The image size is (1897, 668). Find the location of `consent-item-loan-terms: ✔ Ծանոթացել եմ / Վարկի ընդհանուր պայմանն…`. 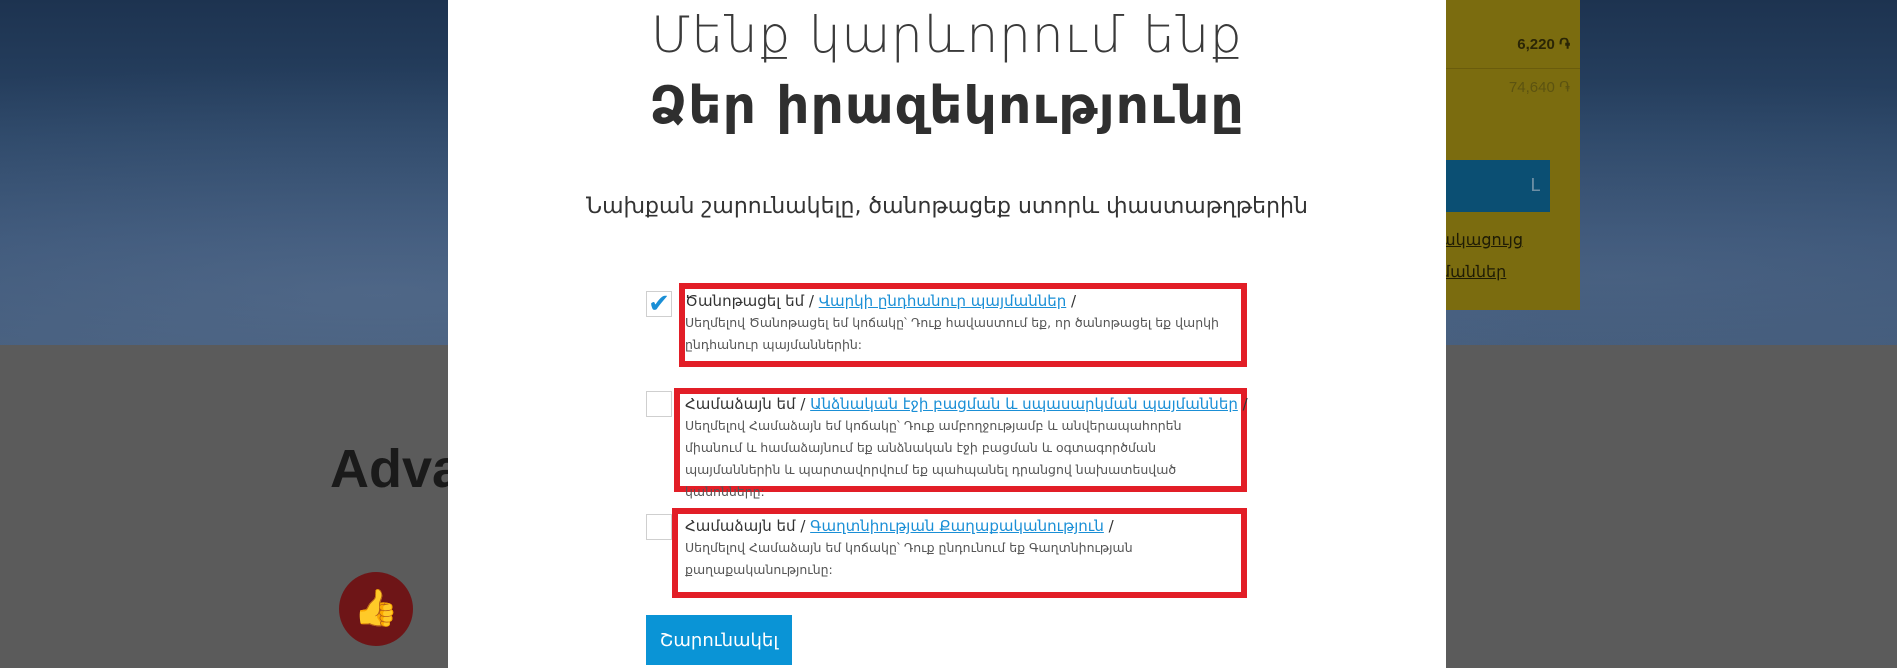

consent-item-loan-terms: ✔ Ծանոթացել եմ / Վարկի ընդհանուր պայմանն… is located at coordinates (946, 325).